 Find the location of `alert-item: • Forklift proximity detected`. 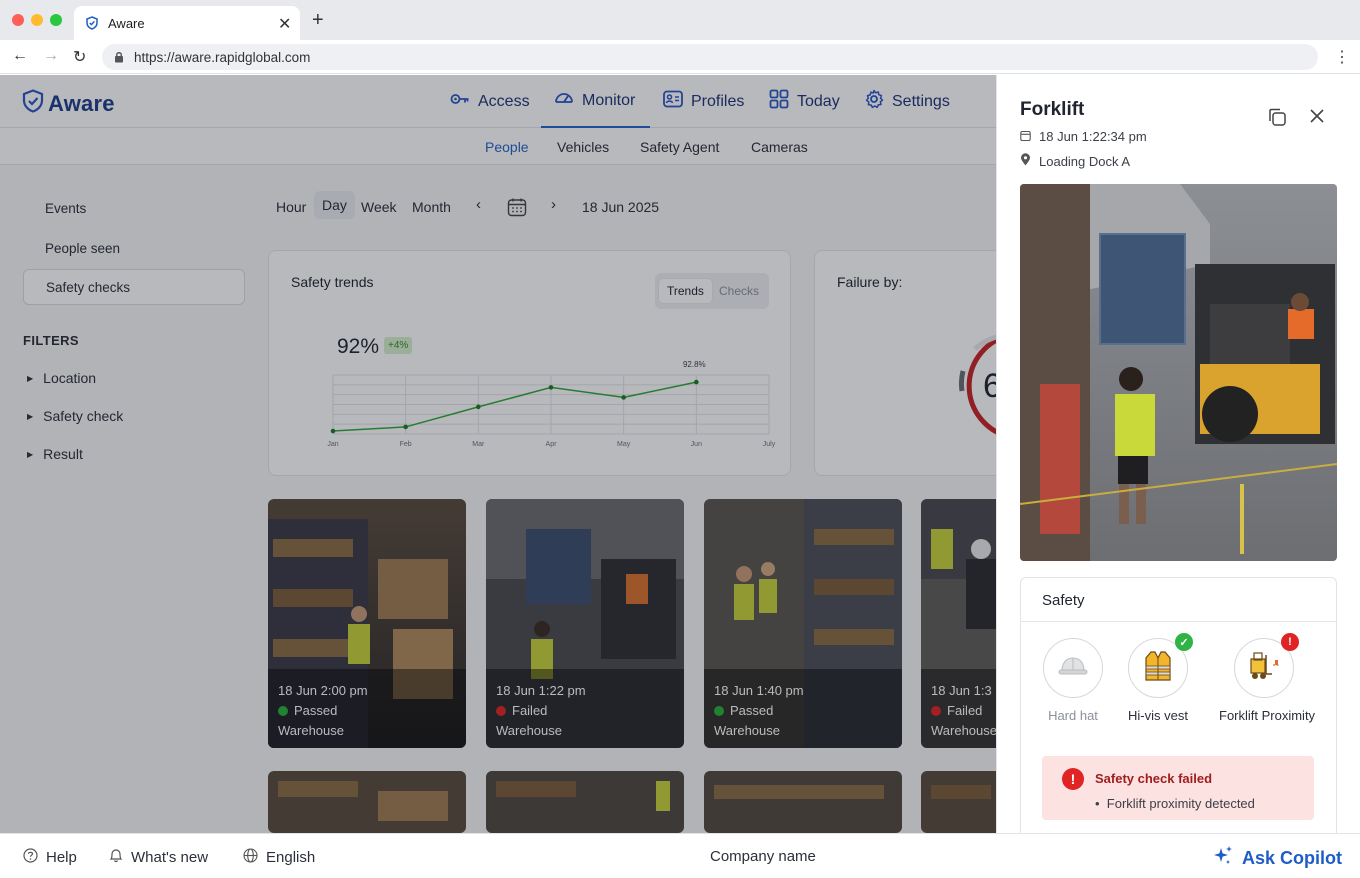

alert-item: • Forklift proximity detected is located at coordinates (1175, 803).